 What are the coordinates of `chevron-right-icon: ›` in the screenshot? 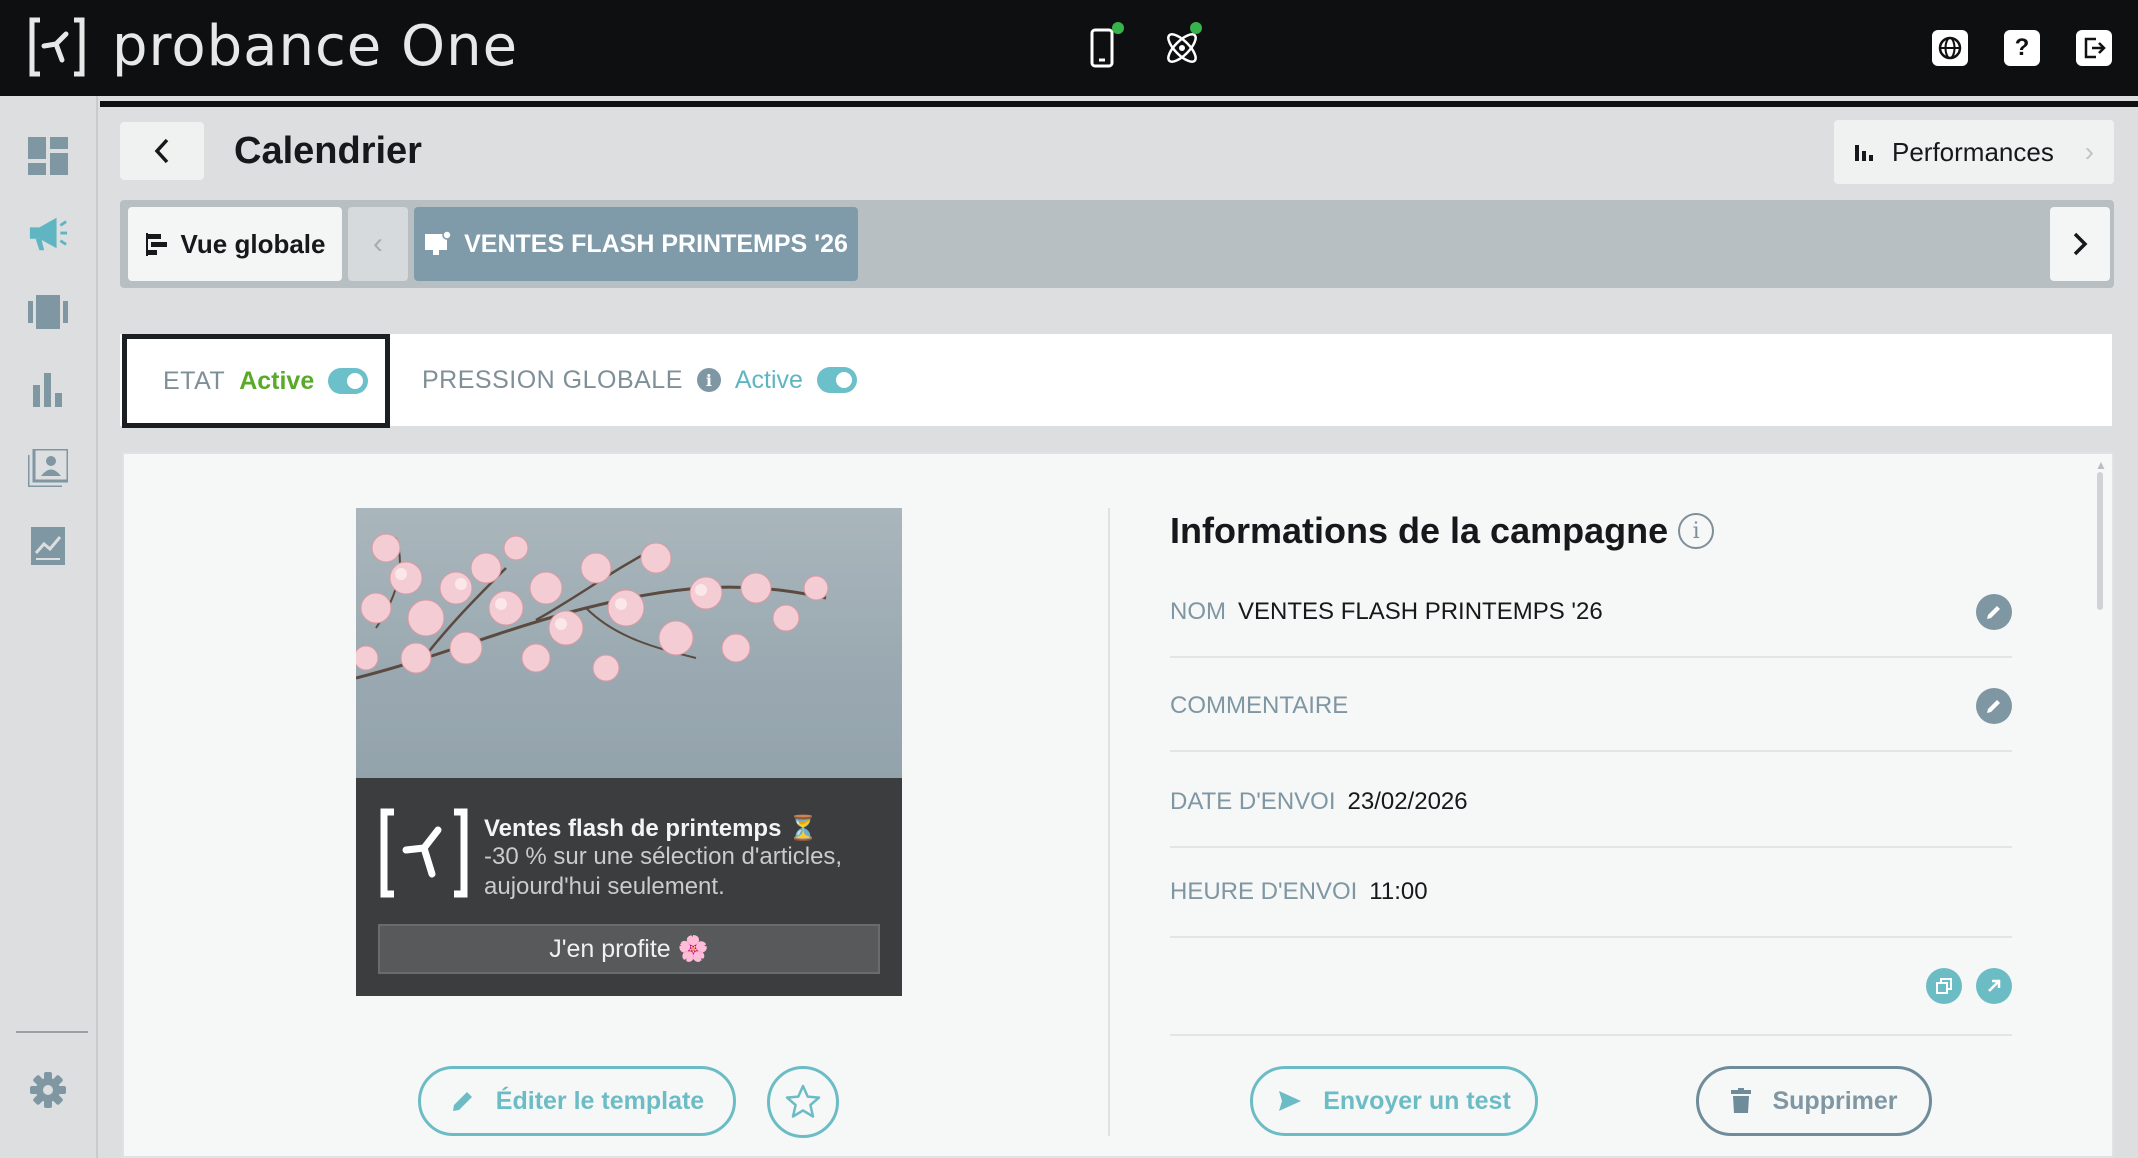 It's located at (2089, 151).